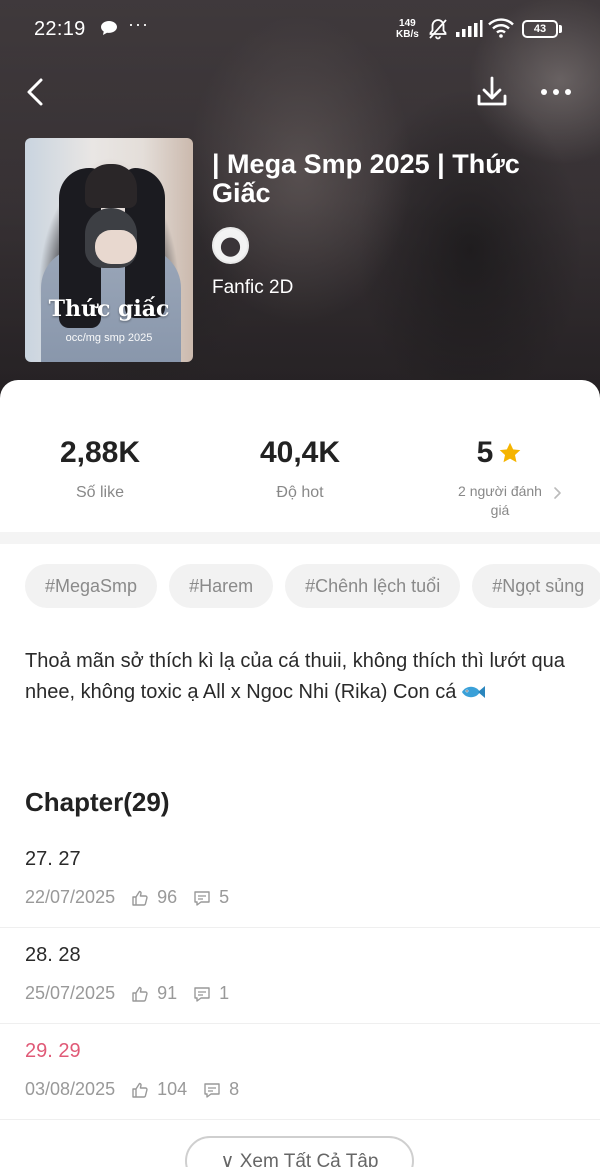 Image resolution: width=600 pixels, height=1167 pixels. Describe the element at coordinates (252, 288) in the screenshot. I see `book-category: Fanfic 2D` at that location.